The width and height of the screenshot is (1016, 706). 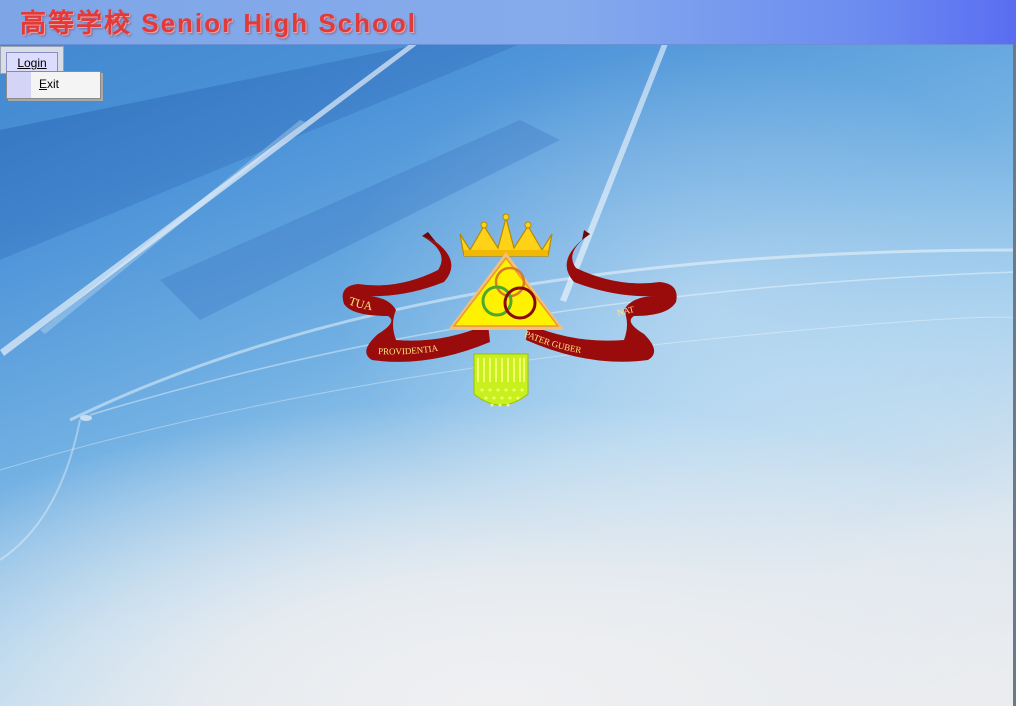 I want to click on shield-icon, so click(x=501, y=380).